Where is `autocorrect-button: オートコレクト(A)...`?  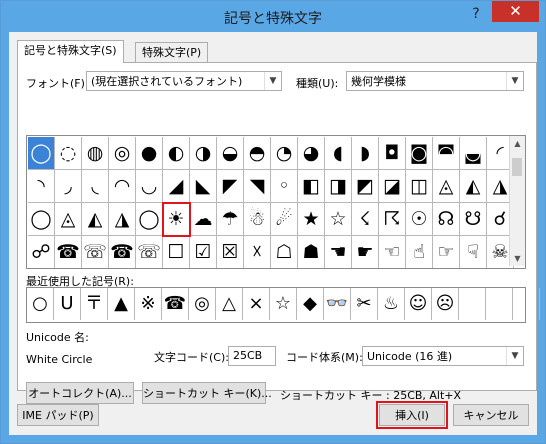 autocorrect-button: オートコレクト(A)... is located at coordinates (80, 393).